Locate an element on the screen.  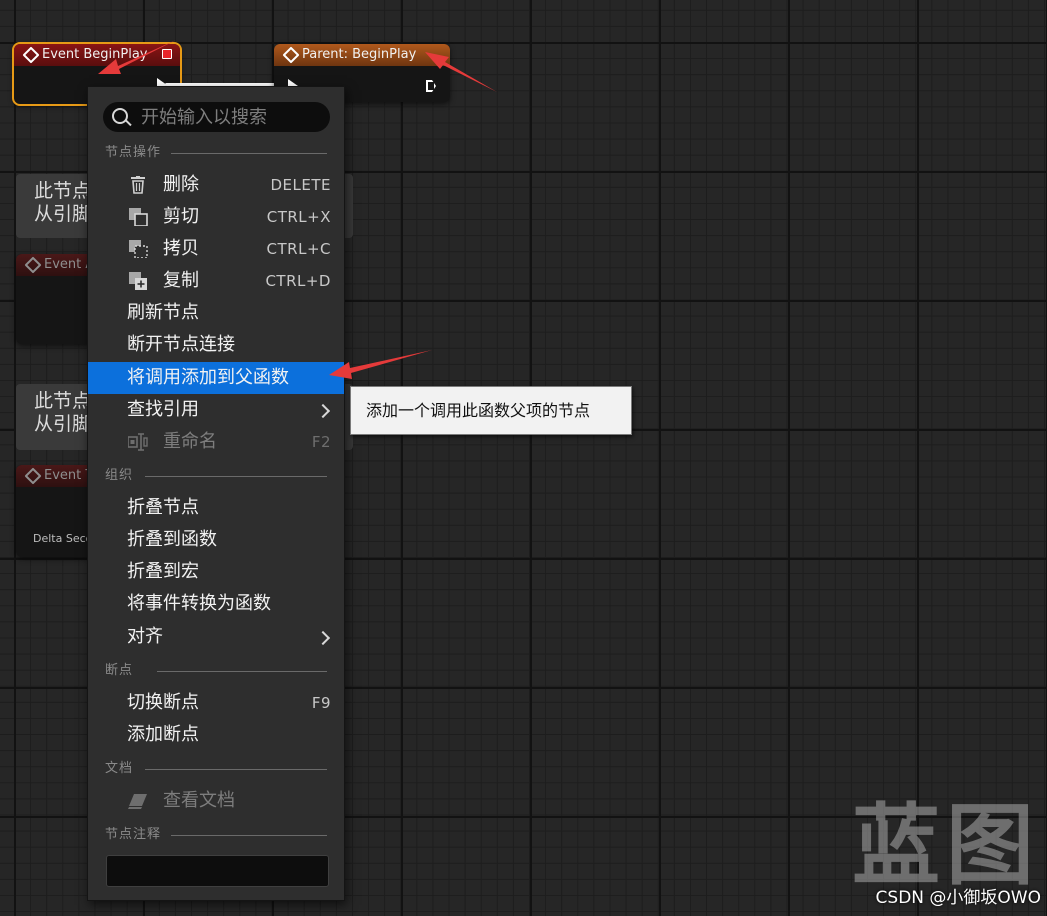
section-organize: 组织 is located at coordinates (216, 476).